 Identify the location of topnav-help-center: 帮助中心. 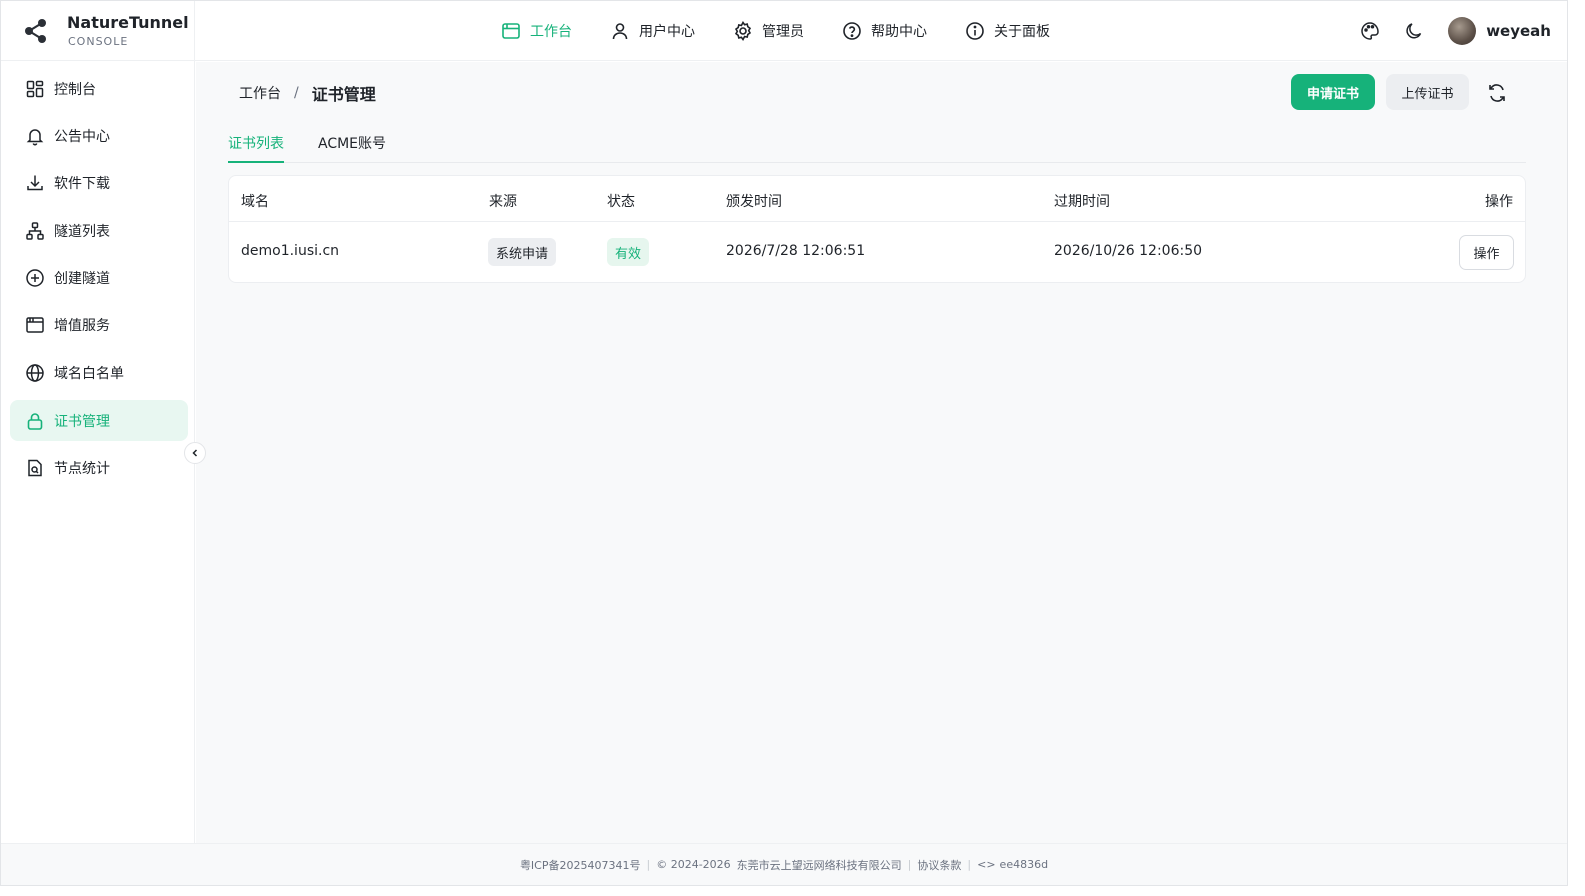
(884, 31).